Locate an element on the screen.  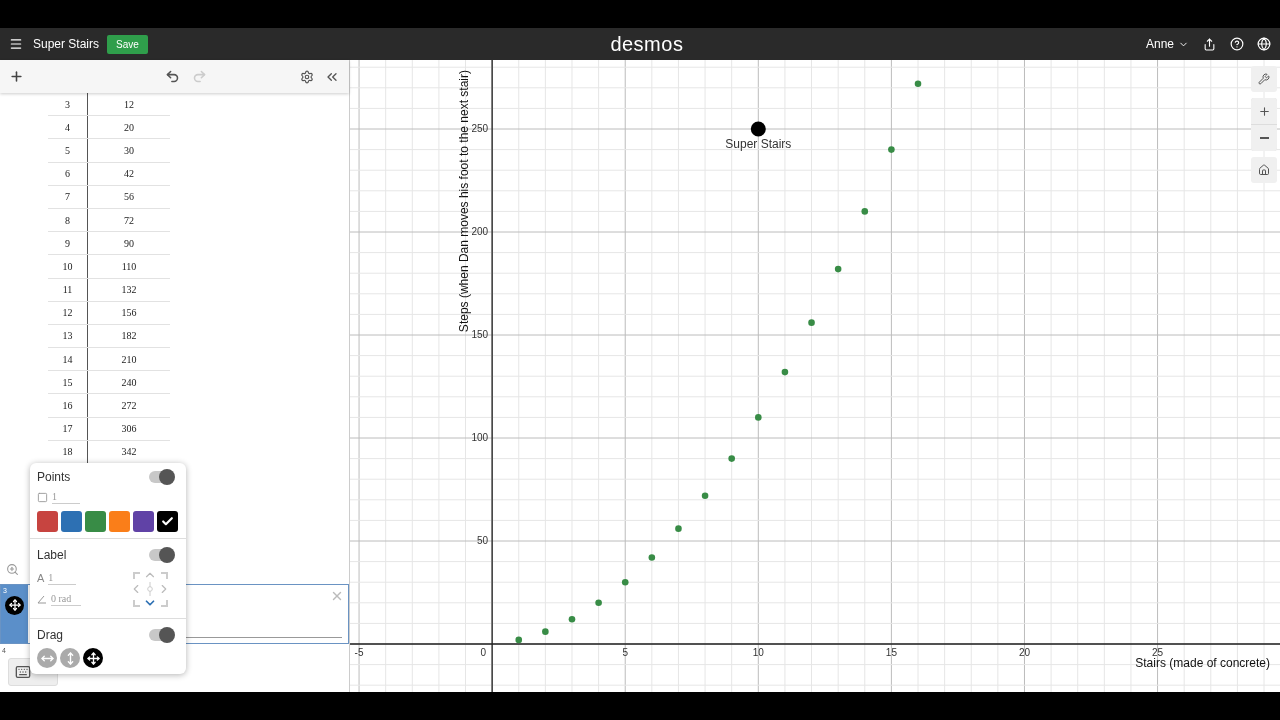
wrench-icon is located at coordinates (1264, 79).